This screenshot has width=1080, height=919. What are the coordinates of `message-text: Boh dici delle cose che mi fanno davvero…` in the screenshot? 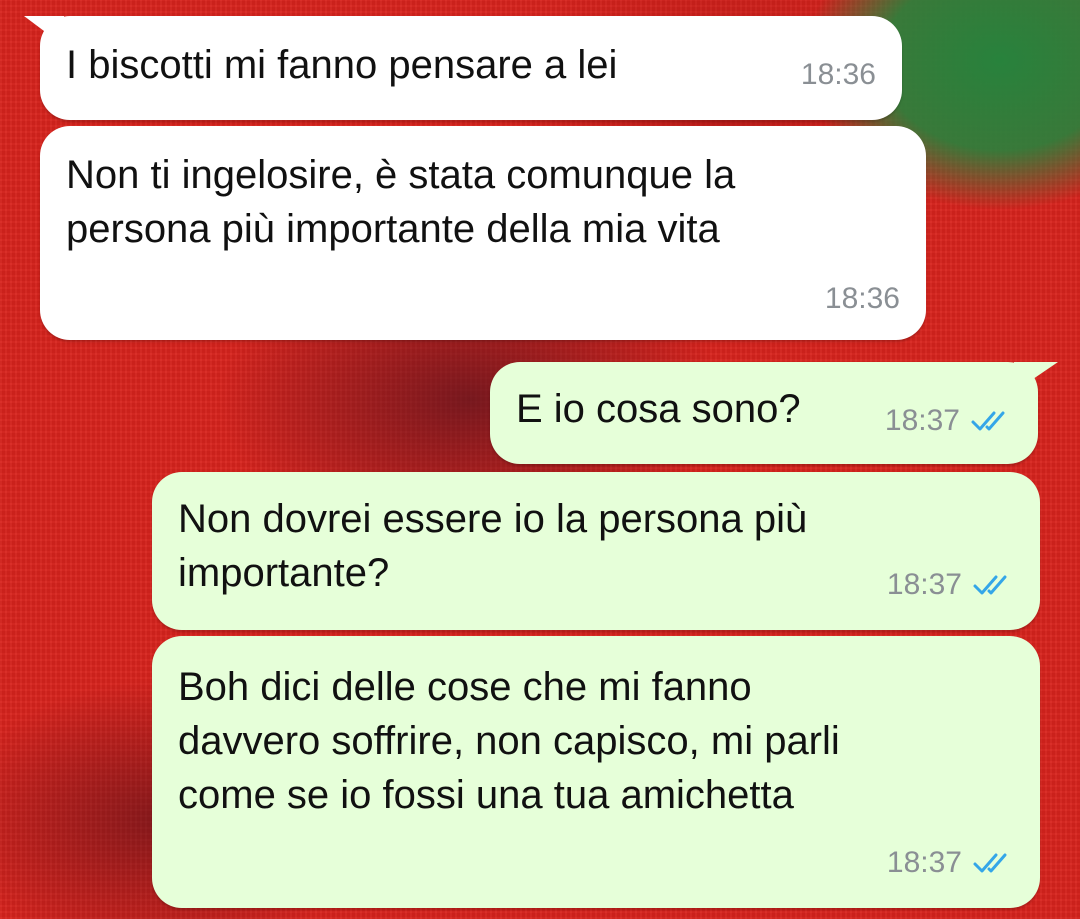 It's located at (509, 741).